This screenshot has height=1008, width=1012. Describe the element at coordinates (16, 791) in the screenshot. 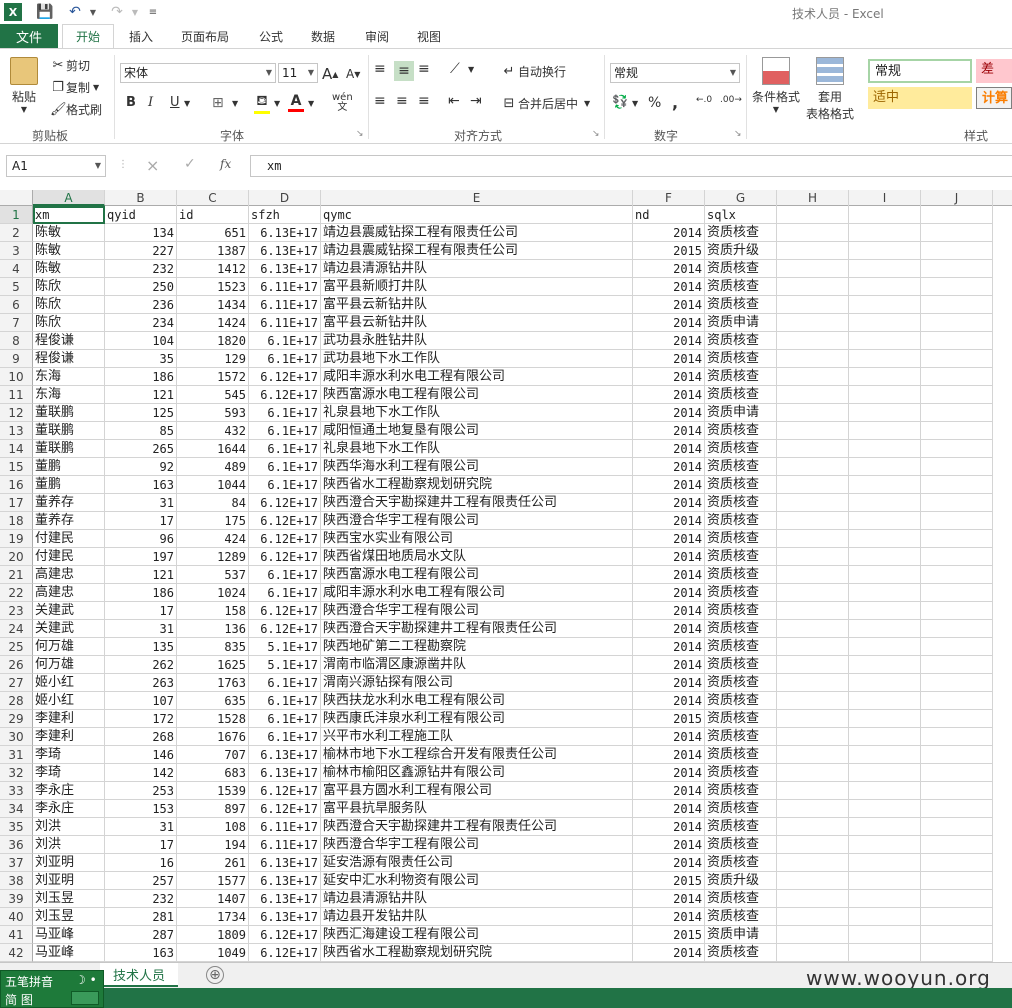

I see `row-header: 33` at that location.